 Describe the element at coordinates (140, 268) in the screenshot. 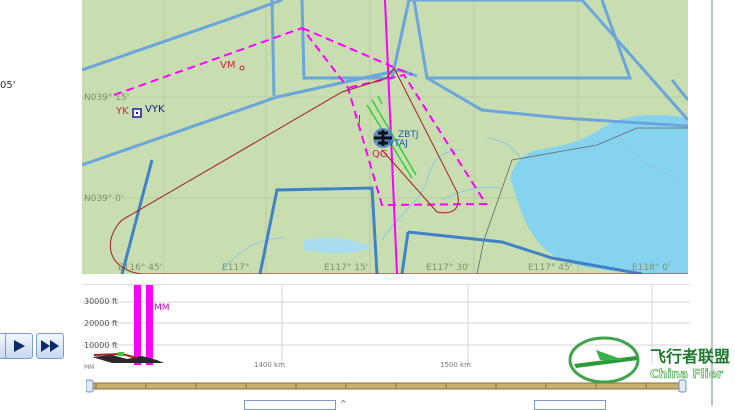

I see `lon-label-45: E116° 45'` at that location.